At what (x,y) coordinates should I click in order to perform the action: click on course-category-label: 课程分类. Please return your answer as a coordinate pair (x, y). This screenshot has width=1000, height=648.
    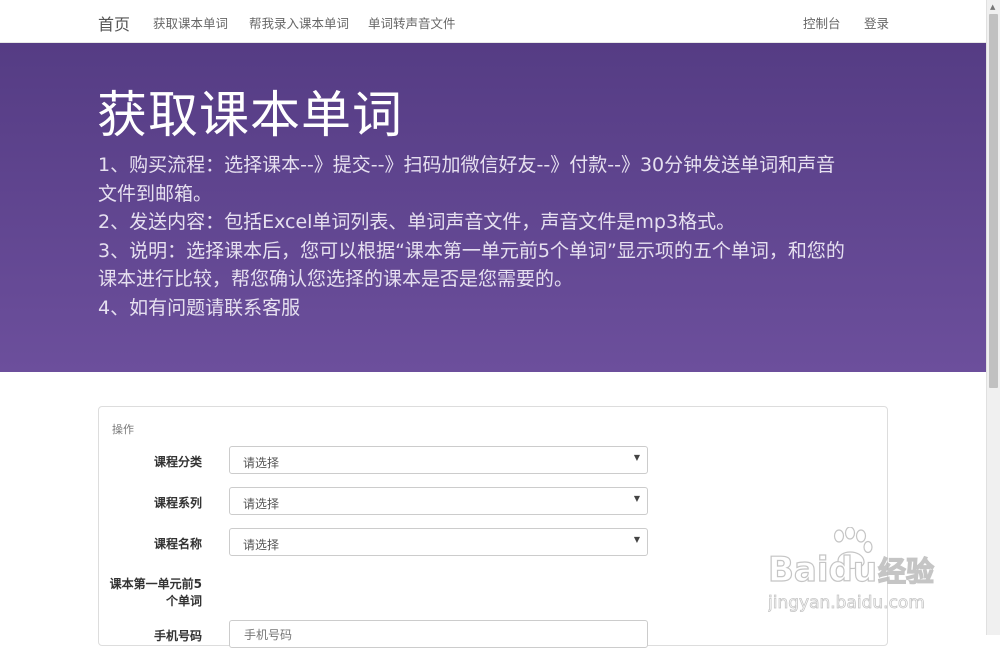
    Looking at the image, I should click on (177, 462).